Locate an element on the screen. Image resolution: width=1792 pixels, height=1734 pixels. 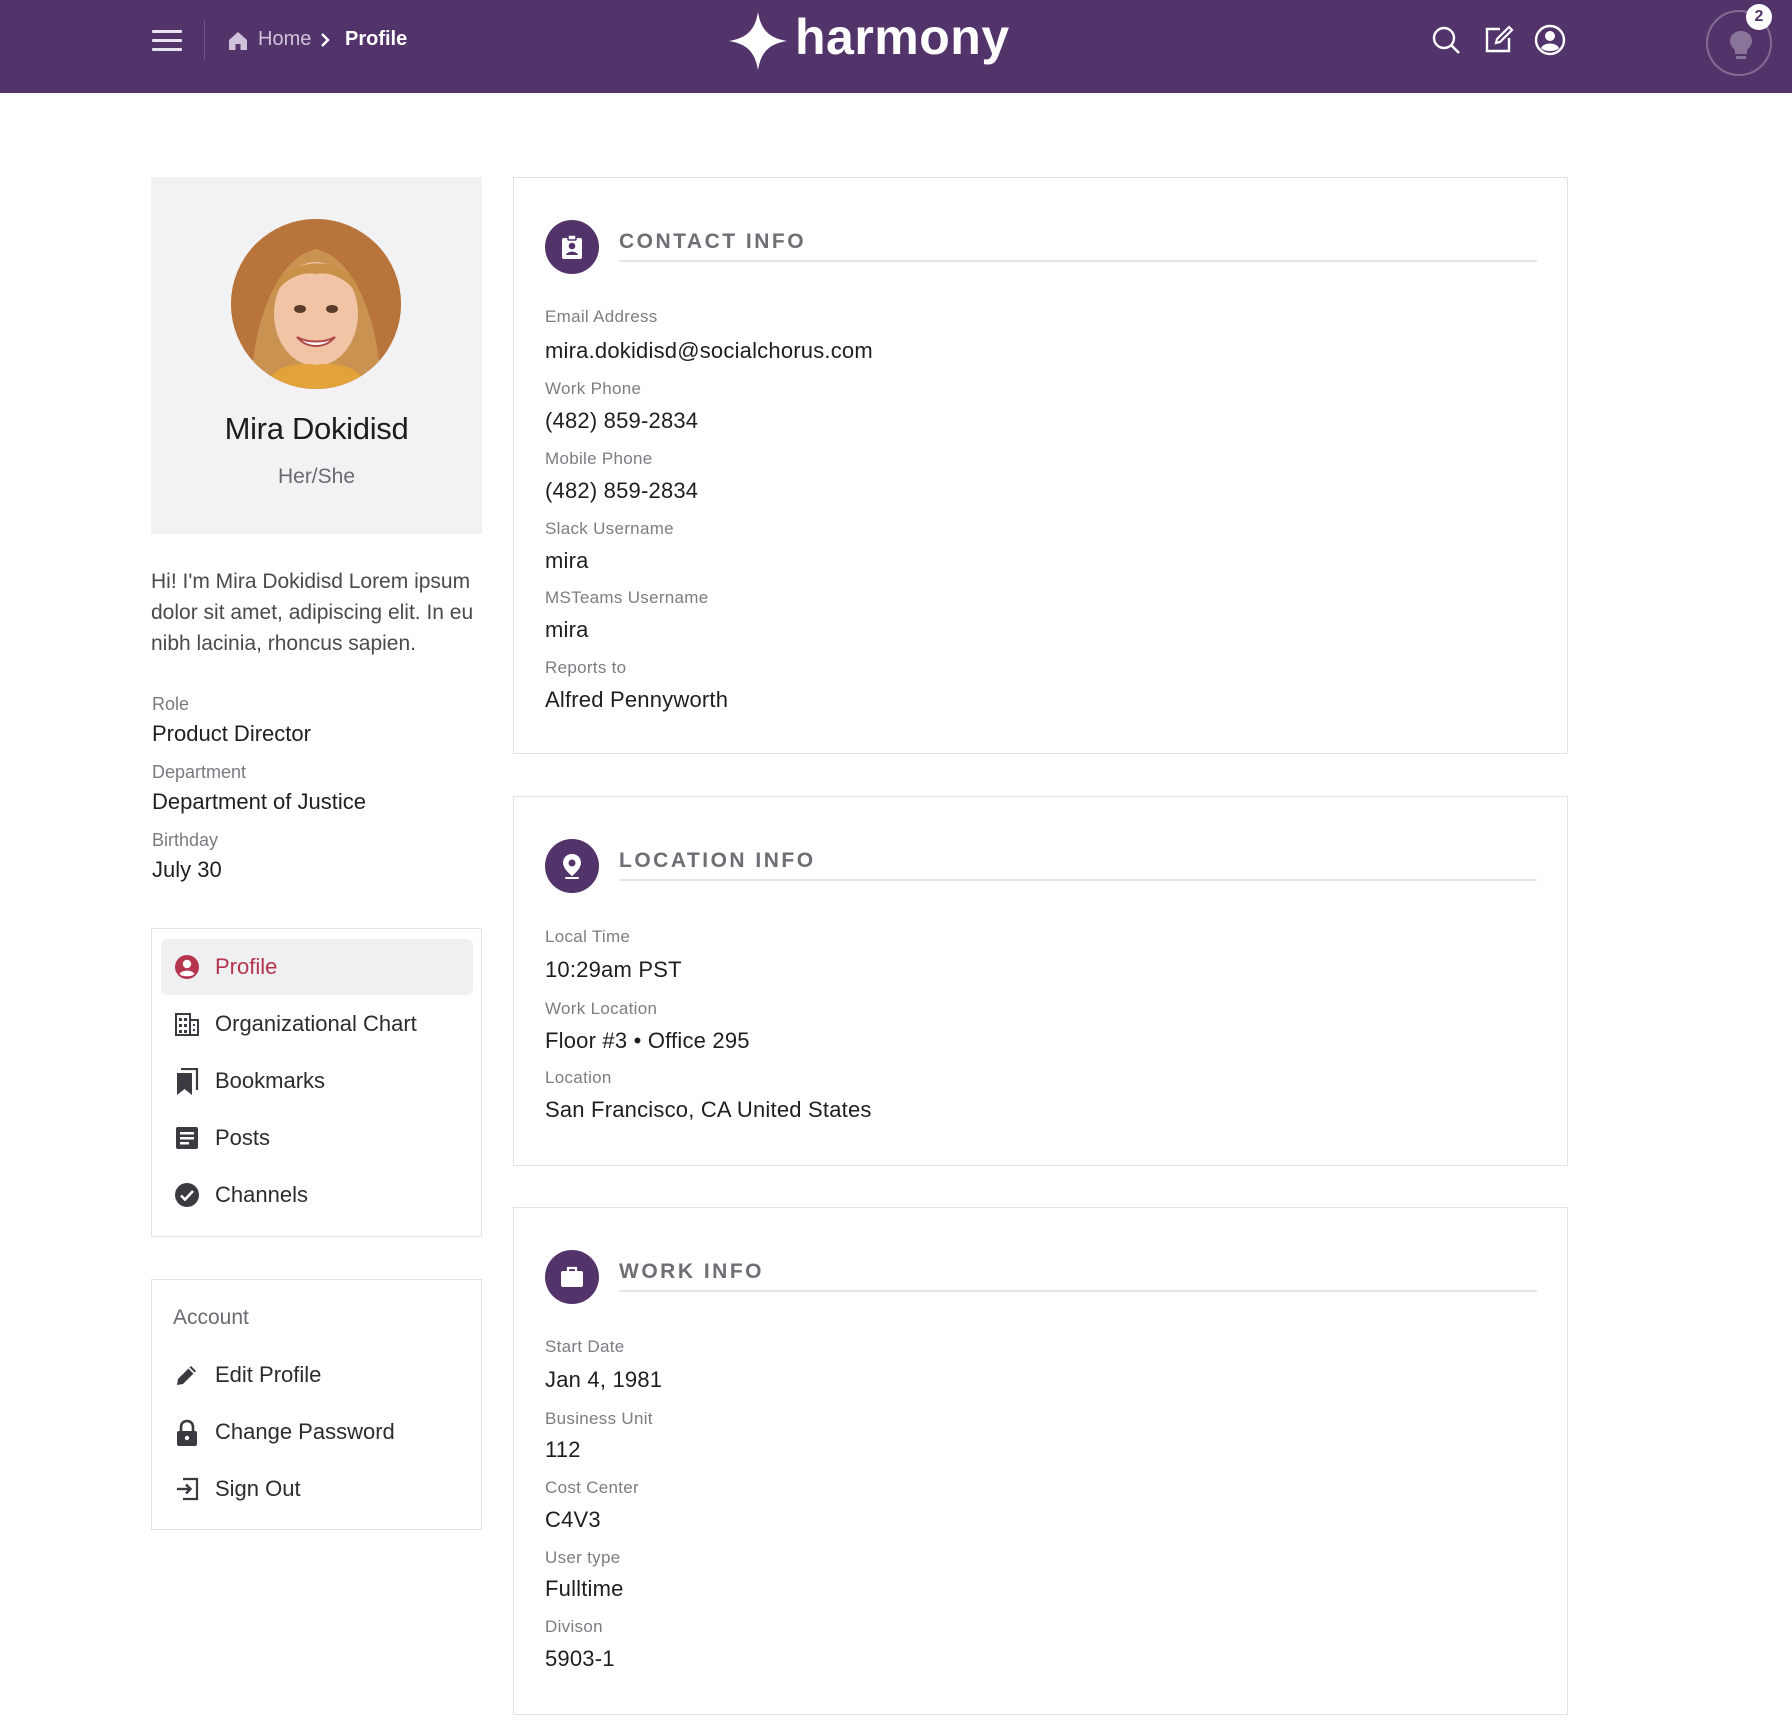
notification-badge: 2 is located at coordinates (1759, 17).